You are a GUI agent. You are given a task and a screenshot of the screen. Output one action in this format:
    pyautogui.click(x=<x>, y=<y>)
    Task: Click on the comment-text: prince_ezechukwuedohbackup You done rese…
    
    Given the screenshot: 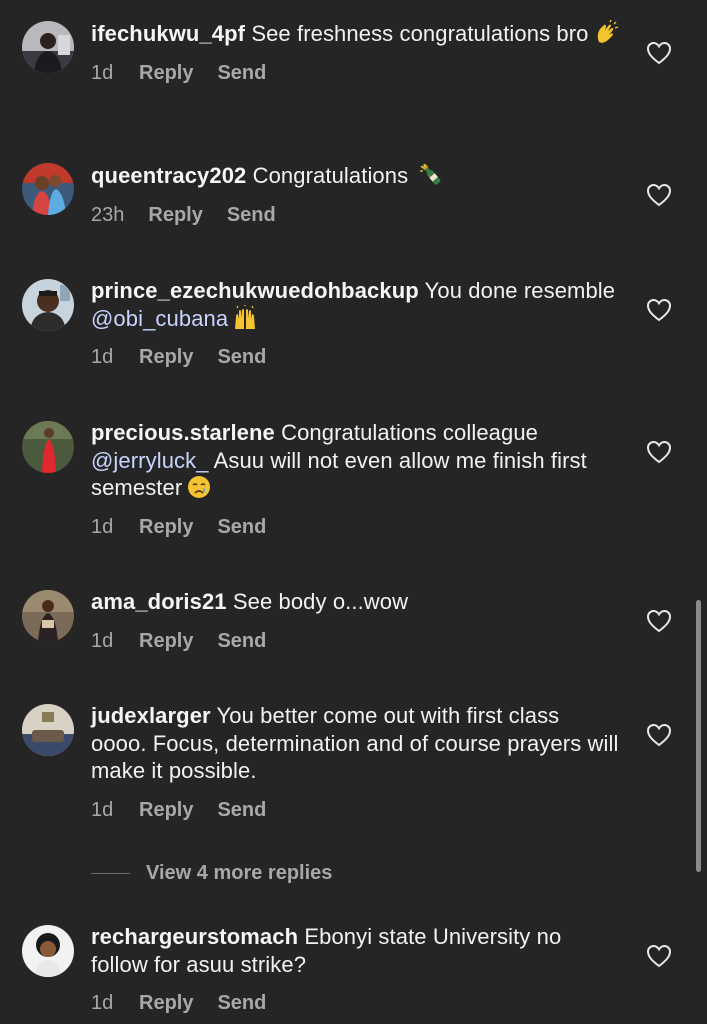 What is the action you would take?
    pyautogui.click(x=356, y=304)
    